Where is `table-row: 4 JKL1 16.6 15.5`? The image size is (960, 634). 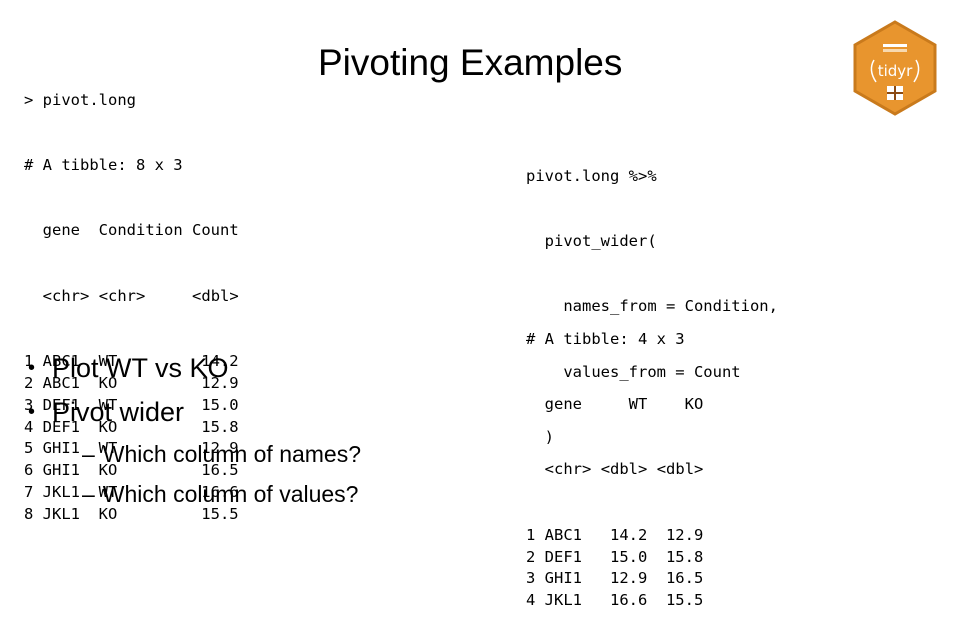
table-row: 4 JKL1 16.6 15.5 is located at coordinates (615, 600).